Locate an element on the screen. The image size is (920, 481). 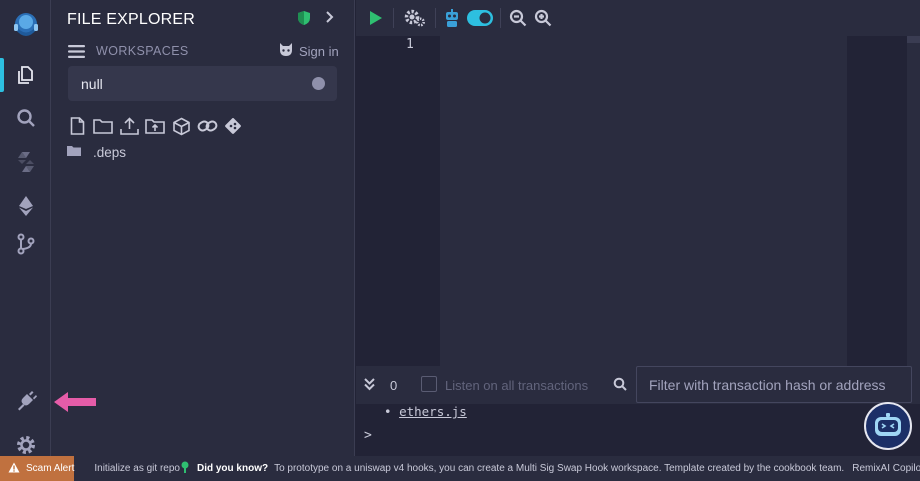
remixai-copilot-label: RemixAI Copilot is located at coordinates (886, 468).